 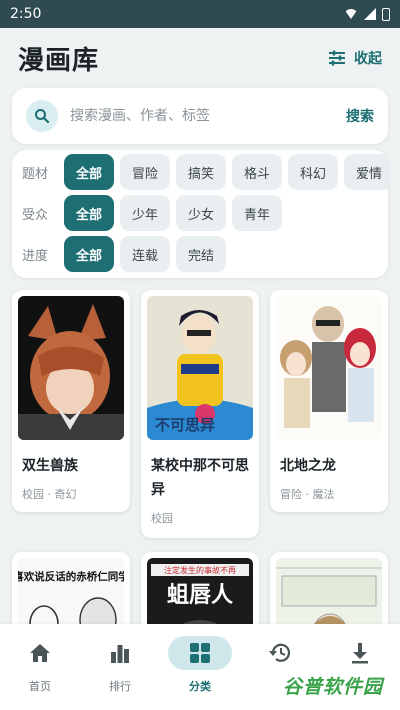 I want to click on comic-title: 双生兽族, so click(x=50, y=466).